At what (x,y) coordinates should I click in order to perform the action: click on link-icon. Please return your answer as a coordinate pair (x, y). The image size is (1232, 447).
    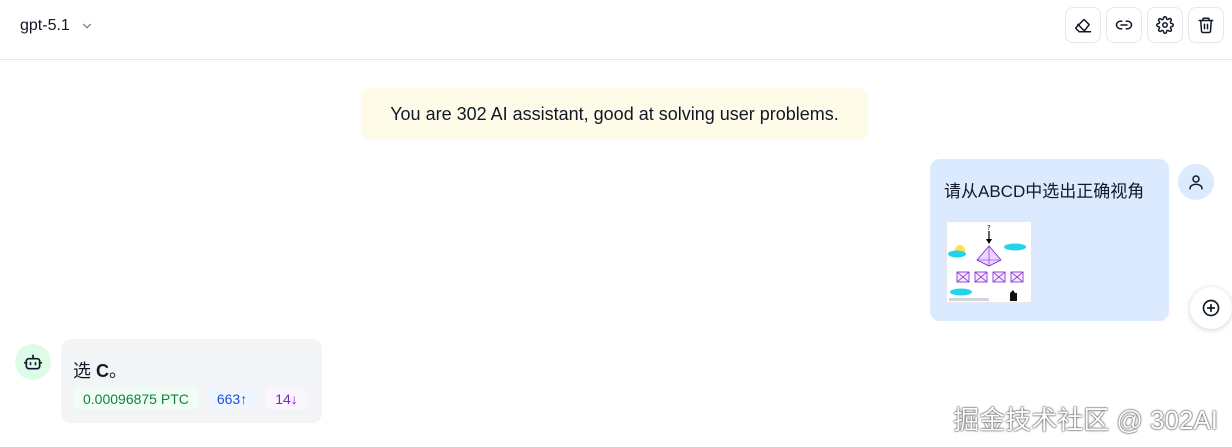
    Looking at the image, I should click on (1124, 25).